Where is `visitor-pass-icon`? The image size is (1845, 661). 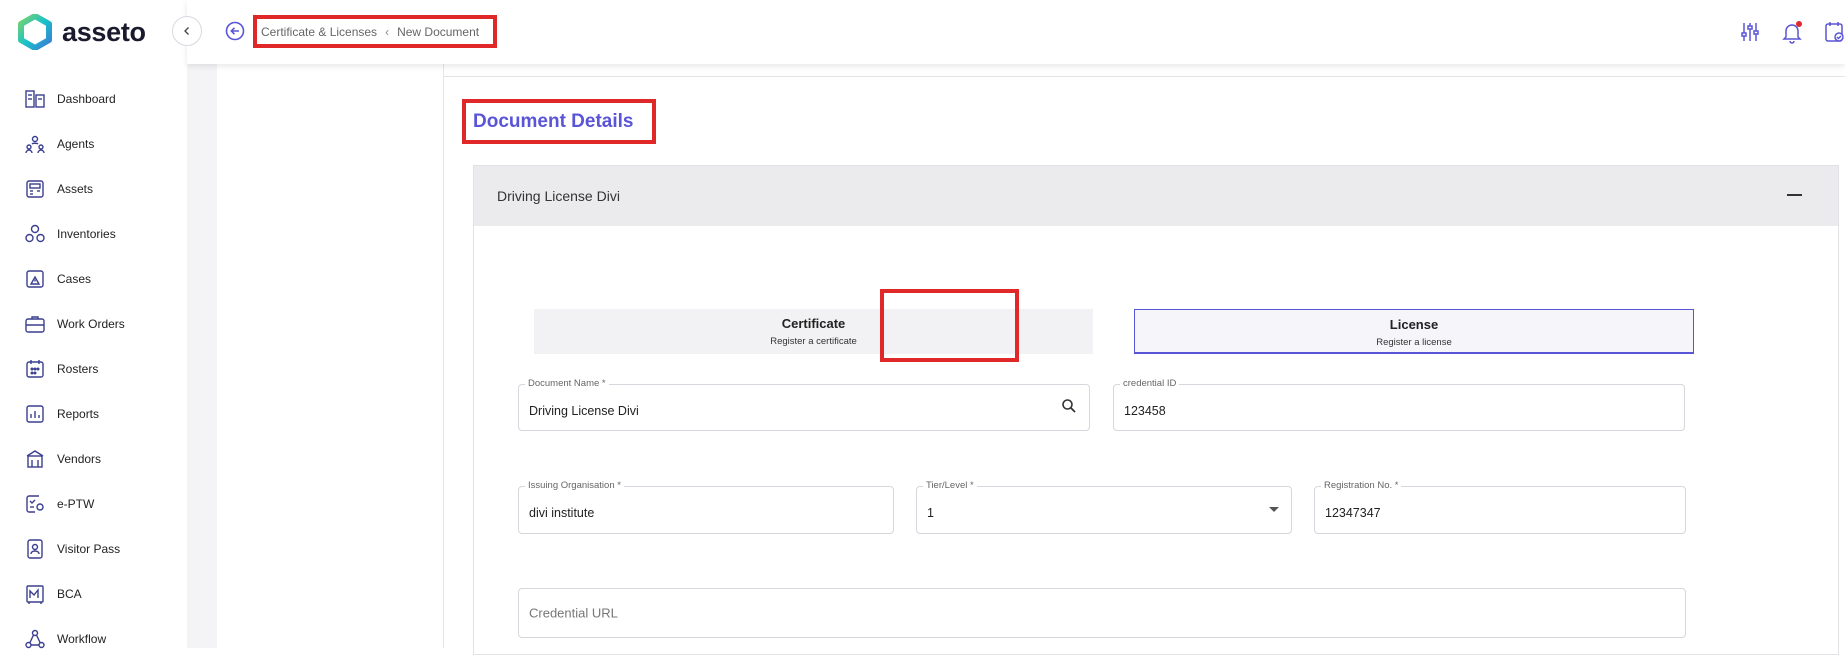
visitor-pass-icon is located at coordinates (35, 549).